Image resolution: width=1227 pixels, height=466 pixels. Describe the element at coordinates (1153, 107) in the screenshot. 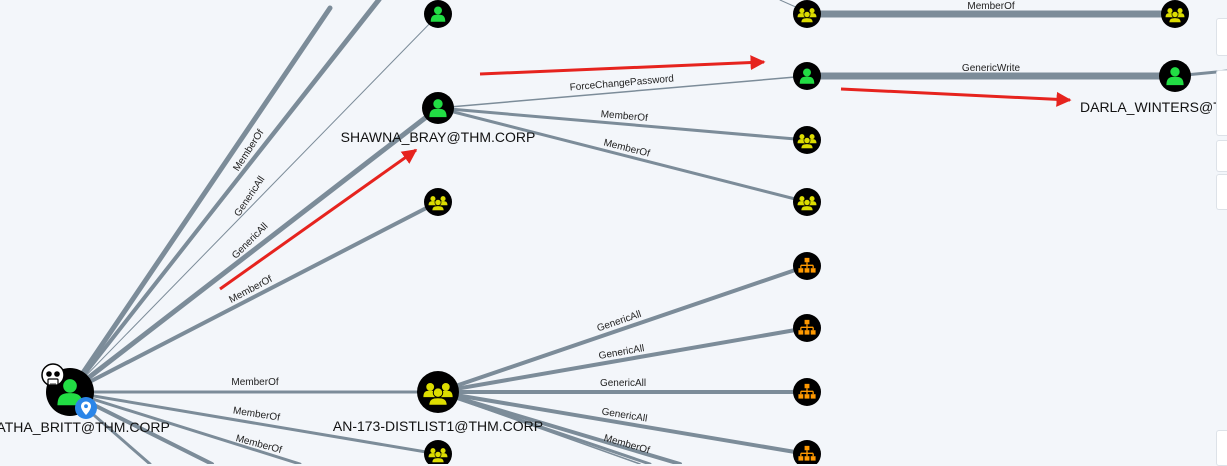

I see `node-label-darla: DARLA_WINTERS@THM.CORP` at that location.